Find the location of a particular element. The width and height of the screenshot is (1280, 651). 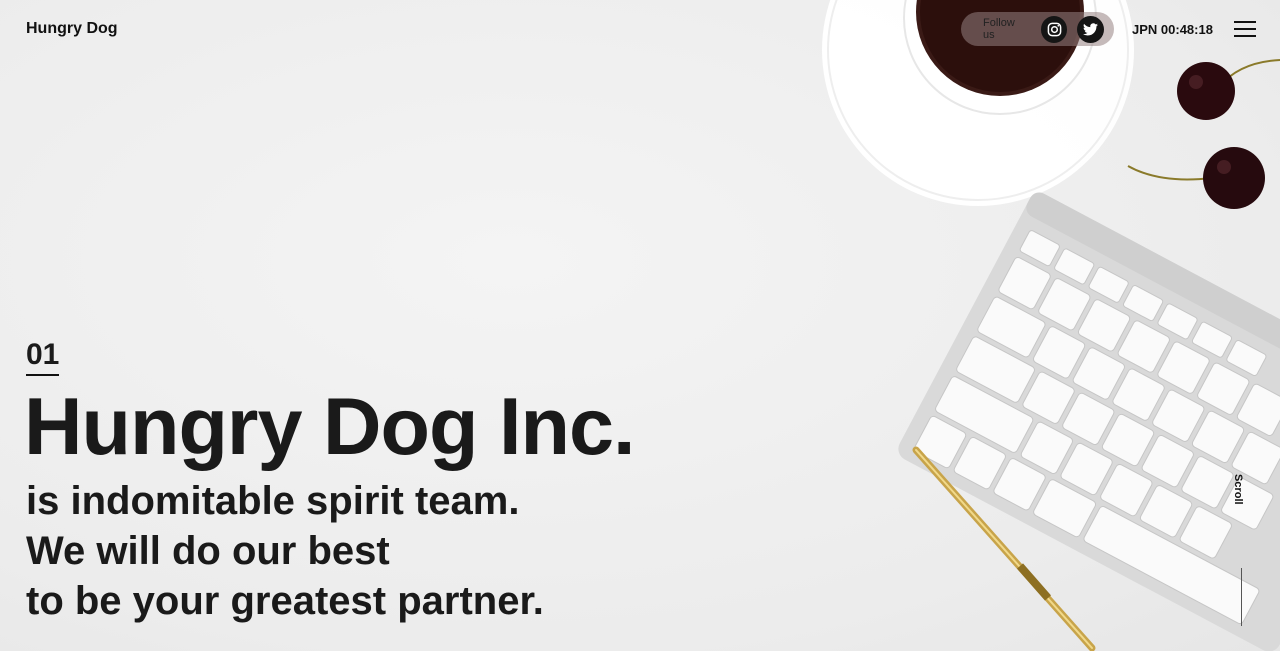

twitter-icon is located at coordinates (1091, 28).